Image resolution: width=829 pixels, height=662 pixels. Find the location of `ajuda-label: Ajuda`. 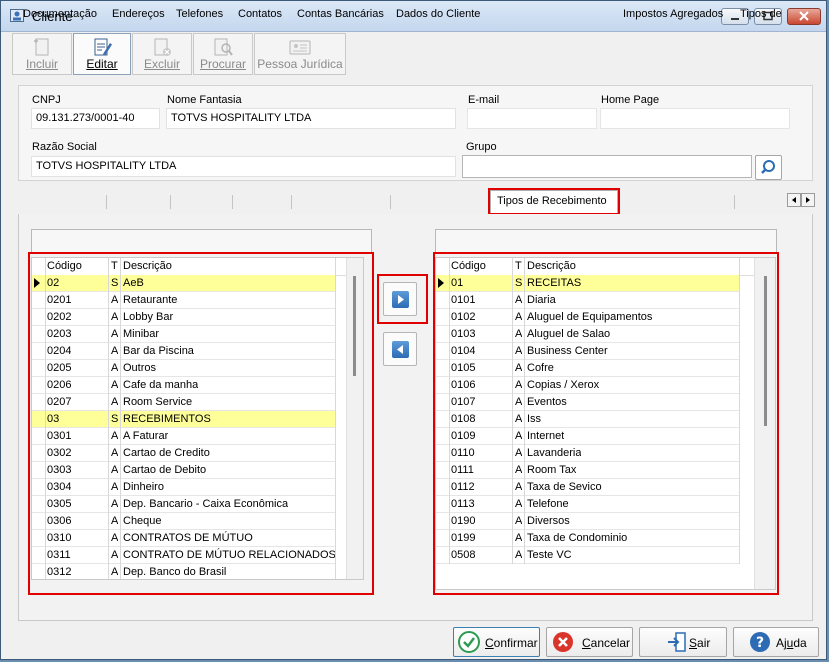

ajuda-label: Ajuda is located at coordinates (791, 643).